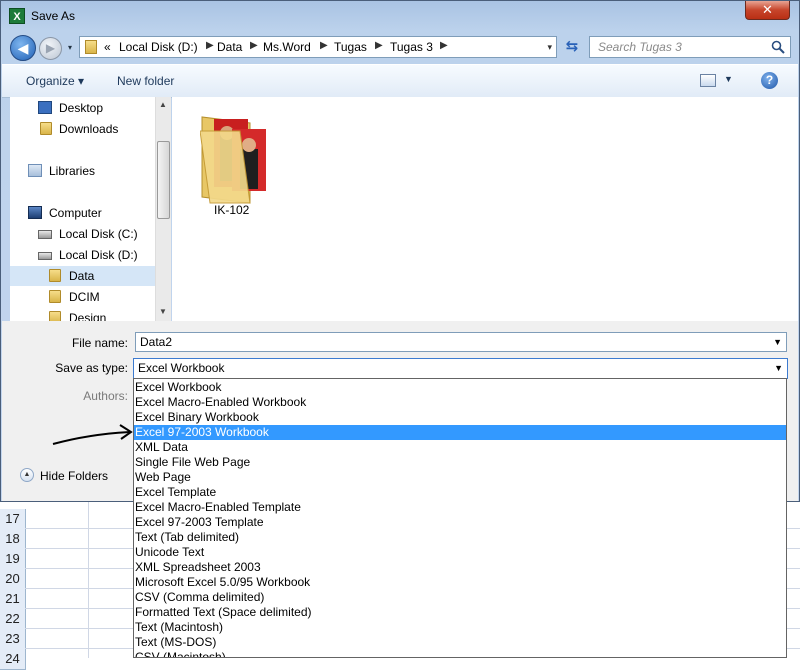 The height and width of the screenshot is (670, 800). What do you see at coordinates (640, 47) in the screenshot?
I see `search-placeholder: Search Tugas 3` at bounding box center [640, 47].